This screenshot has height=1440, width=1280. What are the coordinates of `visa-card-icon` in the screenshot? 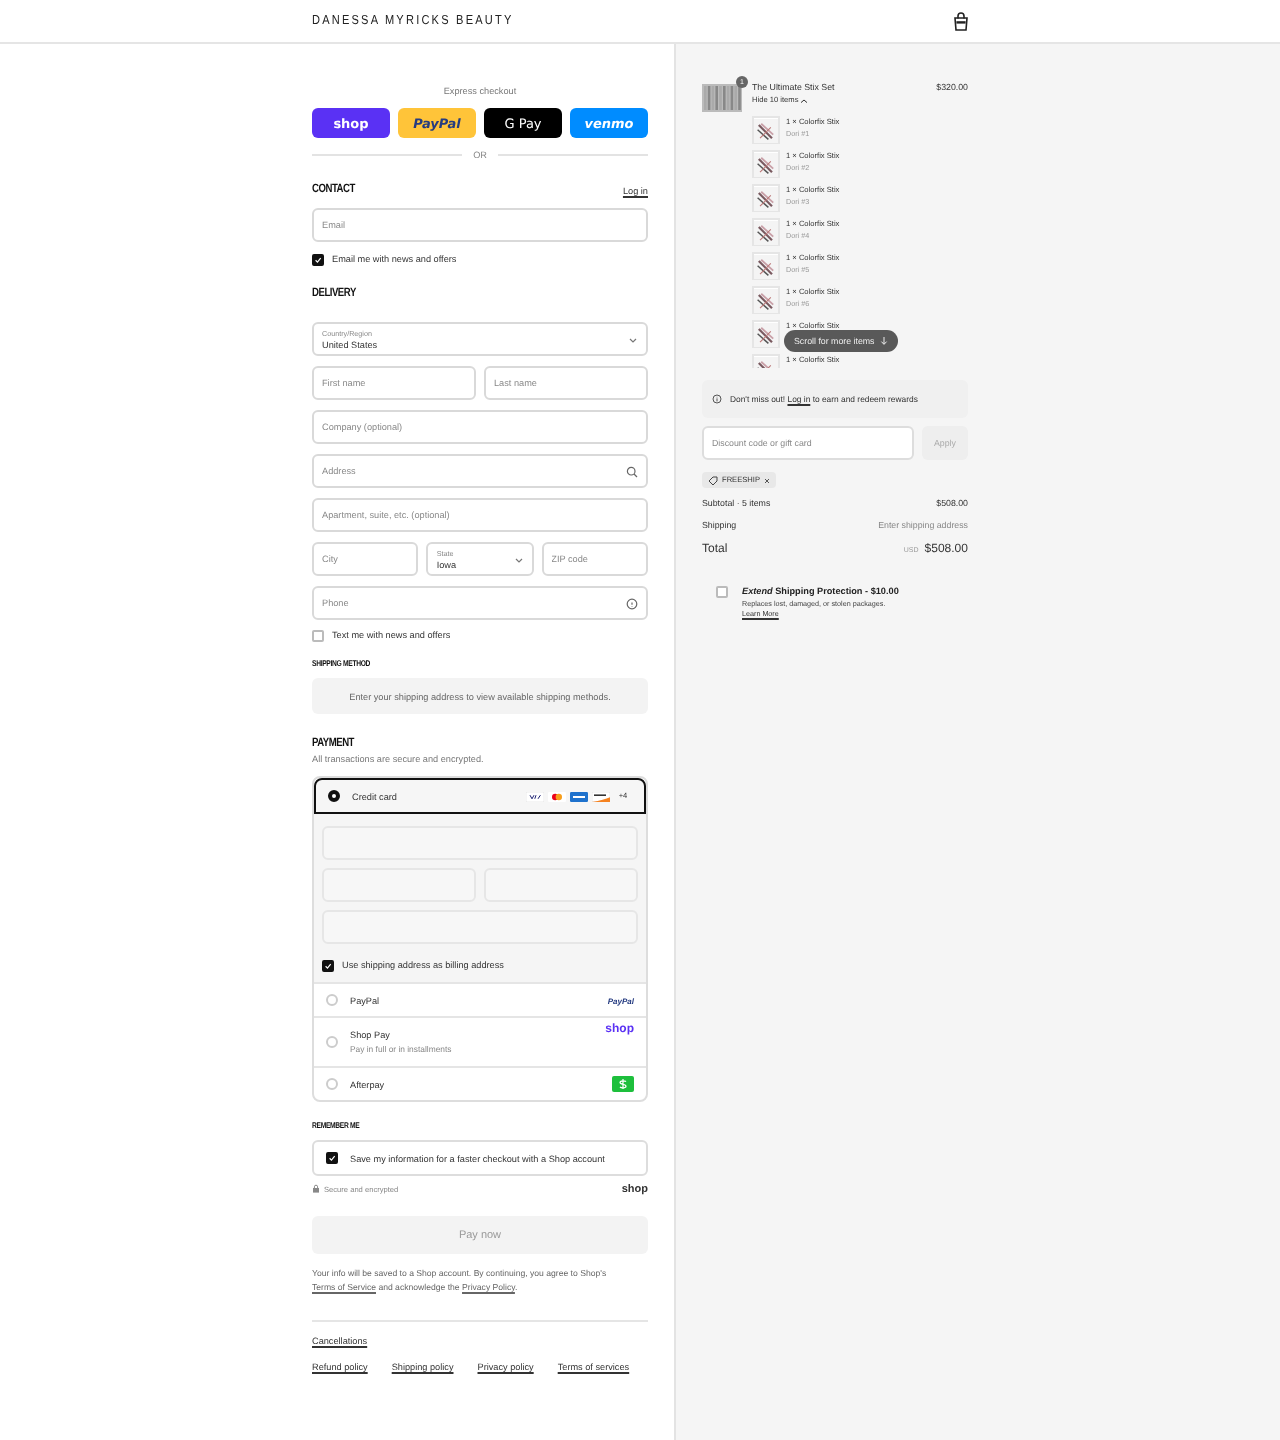 It's located at (535, 796).